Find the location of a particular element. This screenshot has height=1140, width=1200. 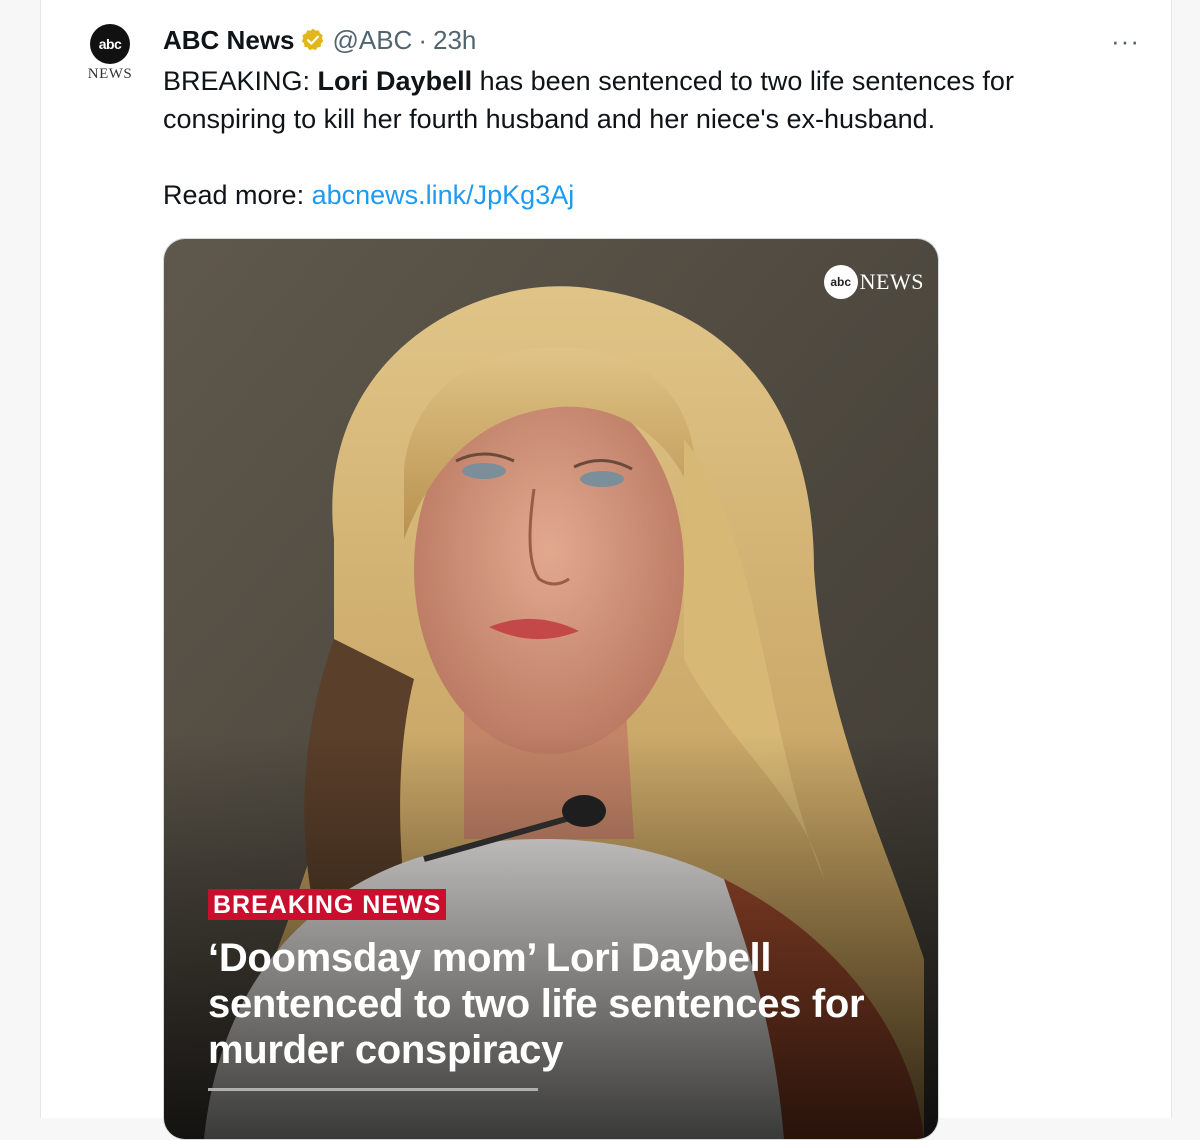

more-options-icon: ··· is located at coordinates (1125, 41).